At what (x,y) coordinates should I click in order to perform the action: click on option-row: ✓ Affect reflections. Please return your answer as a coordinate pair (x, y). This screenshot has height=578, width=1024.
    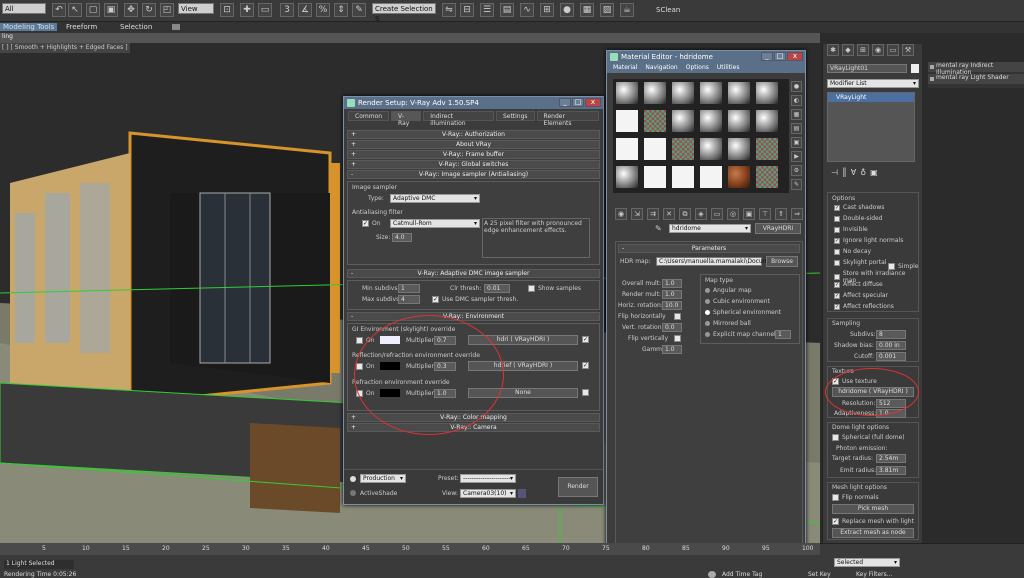
    Looking at the image, I should click on (864, 306).